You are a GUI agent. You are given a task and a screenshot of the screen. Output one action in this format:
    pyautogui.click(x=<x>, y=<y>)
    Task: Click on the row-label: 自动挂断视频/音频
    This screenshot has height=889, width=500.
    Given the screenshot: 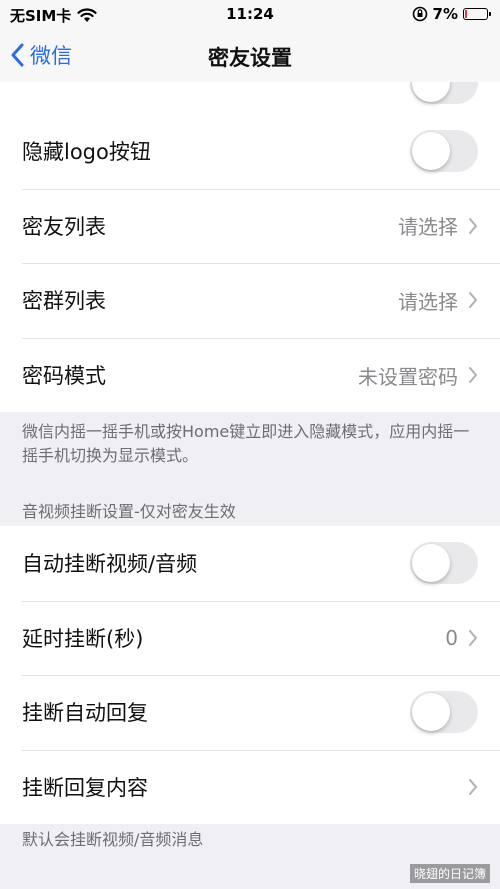 What is the action you would take?
    pyautogui.click(x=110, y=564)
    